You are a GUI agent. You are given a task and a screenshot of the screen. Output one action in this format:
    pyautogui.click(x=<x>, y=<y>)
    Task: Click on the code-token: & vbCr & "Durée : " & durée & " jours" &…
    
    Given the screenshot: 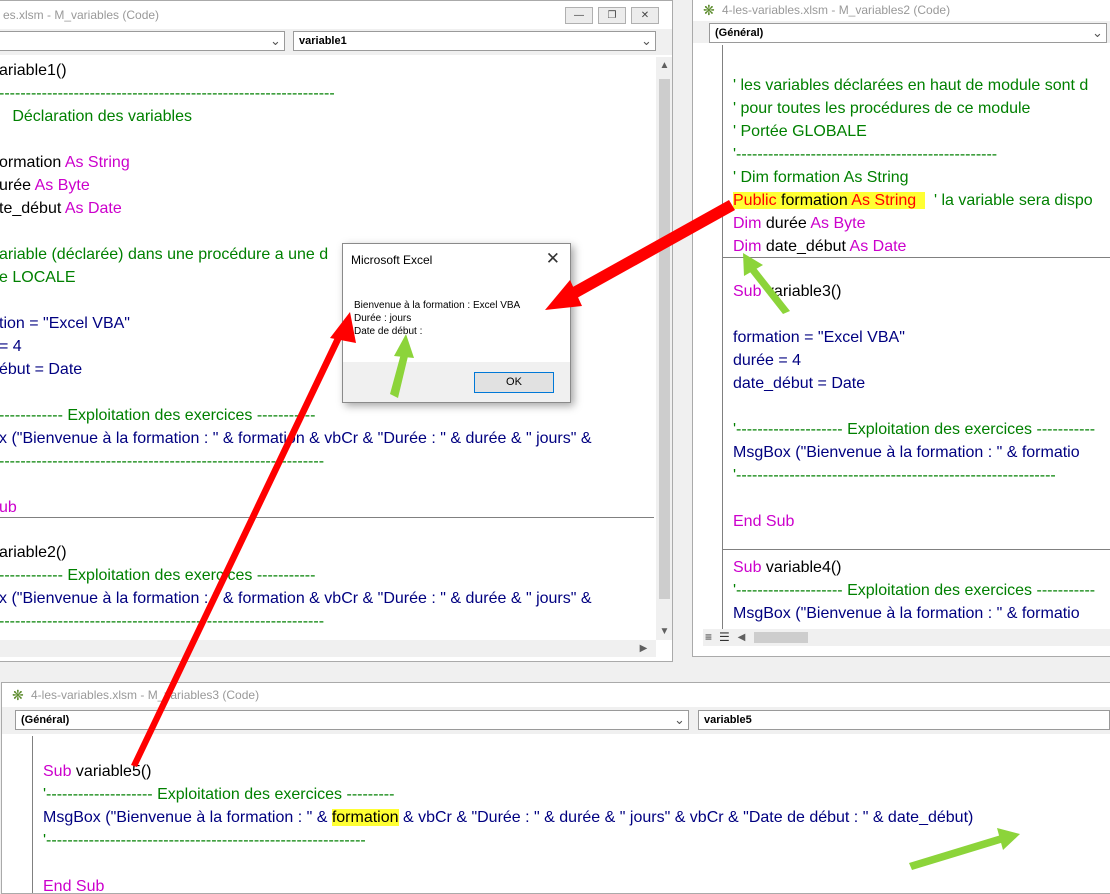 What is the action you would take?
    pyautogui.click(x=686, y=817)
    